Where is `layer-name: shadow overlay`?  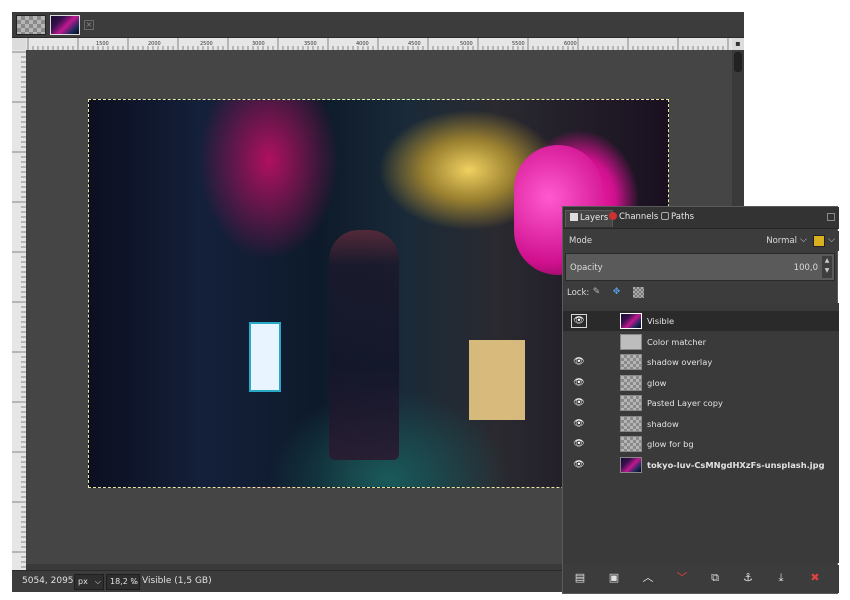 layer-name: shadow overlay is located at coordinates (679, 362).